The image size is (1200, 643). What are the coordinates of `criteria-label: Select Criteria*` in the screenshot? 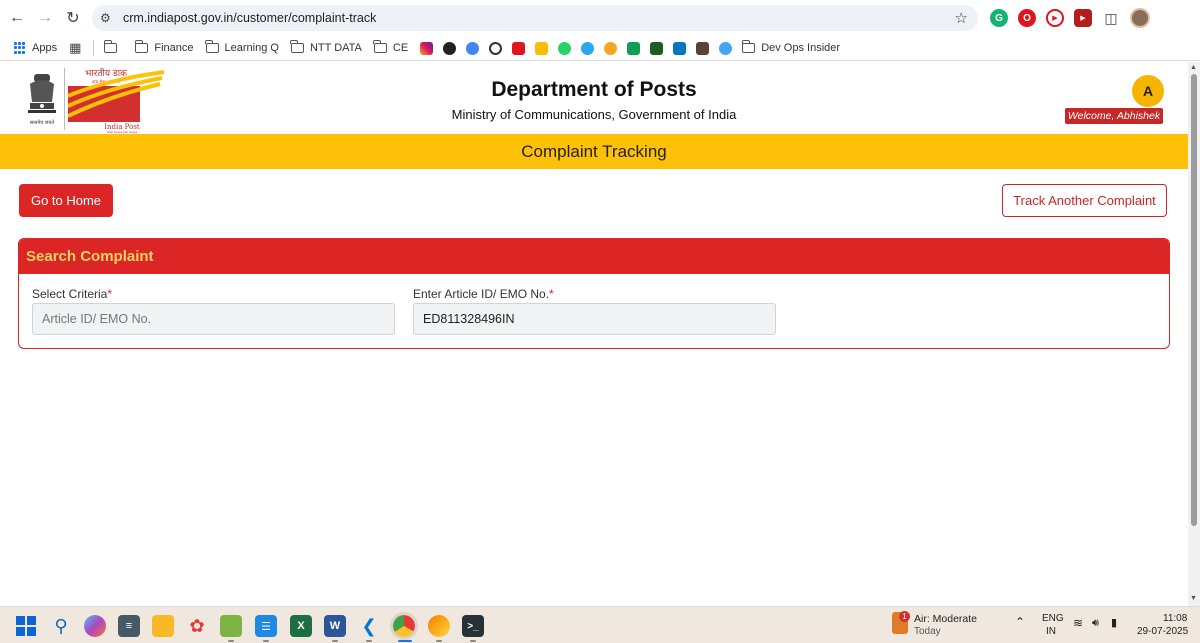 It's located at (72, 294).